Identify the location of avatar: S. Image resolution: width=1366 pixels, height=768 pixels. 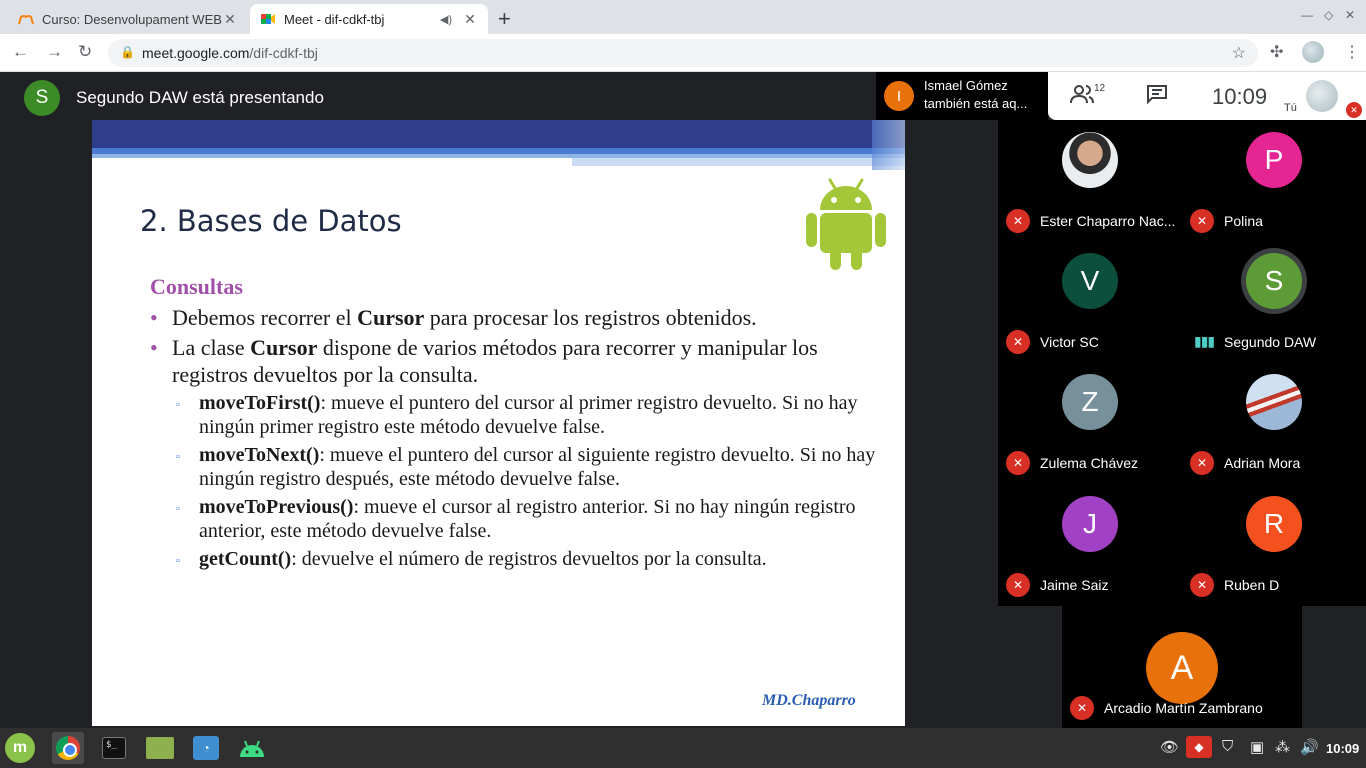
(1274, 281).